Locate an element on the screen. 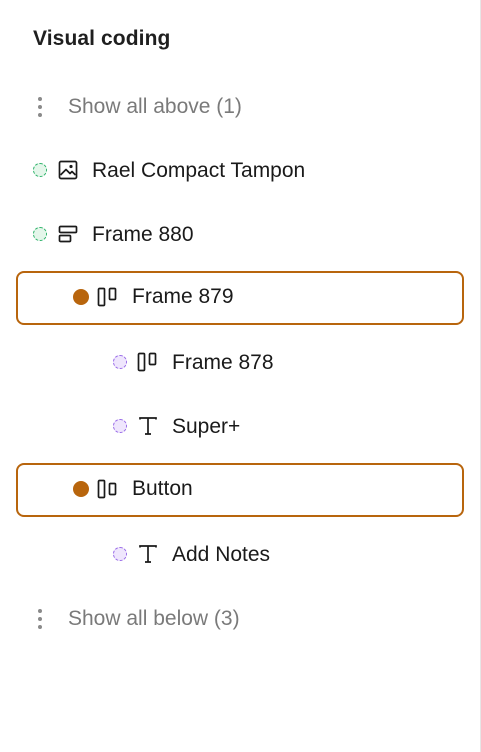  show-all-below-button: Show all below (3) is located at coordinates (240, 619).